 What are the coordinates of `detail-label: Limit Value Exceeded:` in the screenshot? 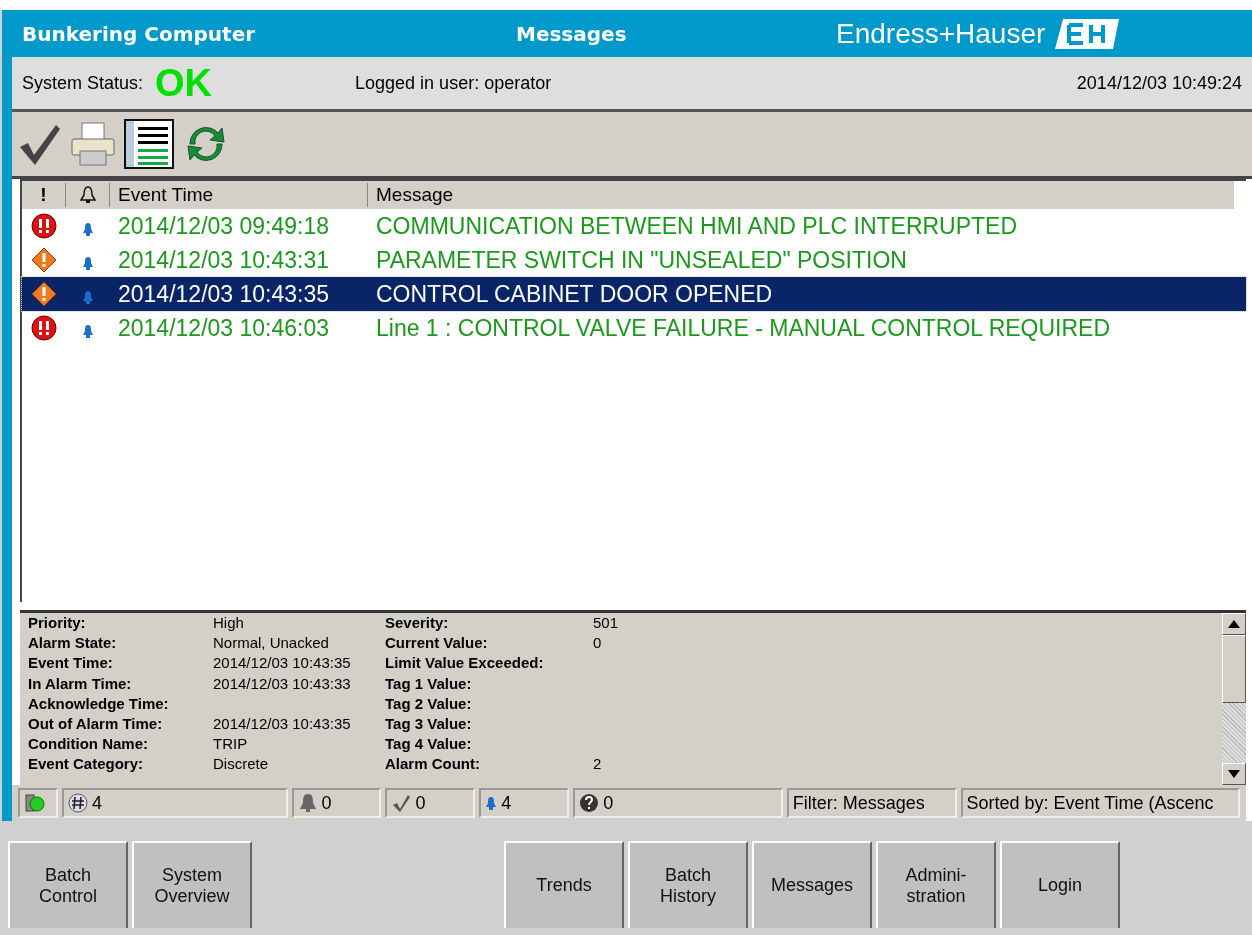 It's located at (465, 663).